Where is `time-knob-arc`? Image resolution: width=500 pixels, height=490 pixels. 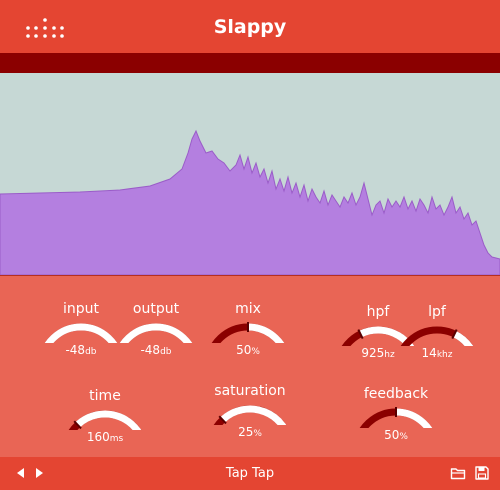
time-knob-arc is located at coordinates (105, 418).